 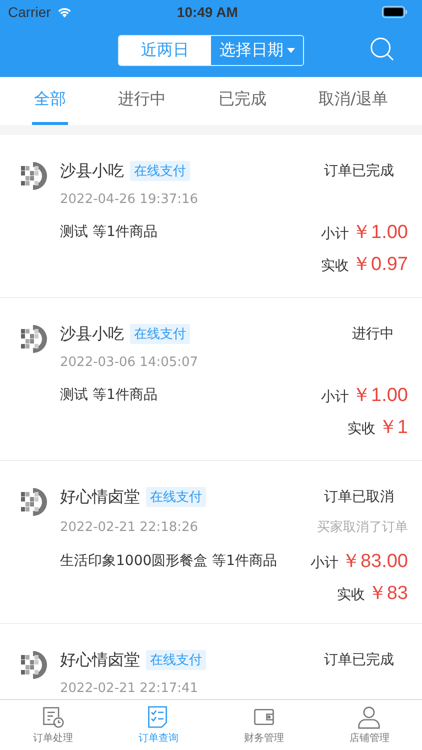 What do you see at coordinates (242, 101) in the screenshot?
I see `order-filter-tab: 已完成` at bounding box center [242, 101].